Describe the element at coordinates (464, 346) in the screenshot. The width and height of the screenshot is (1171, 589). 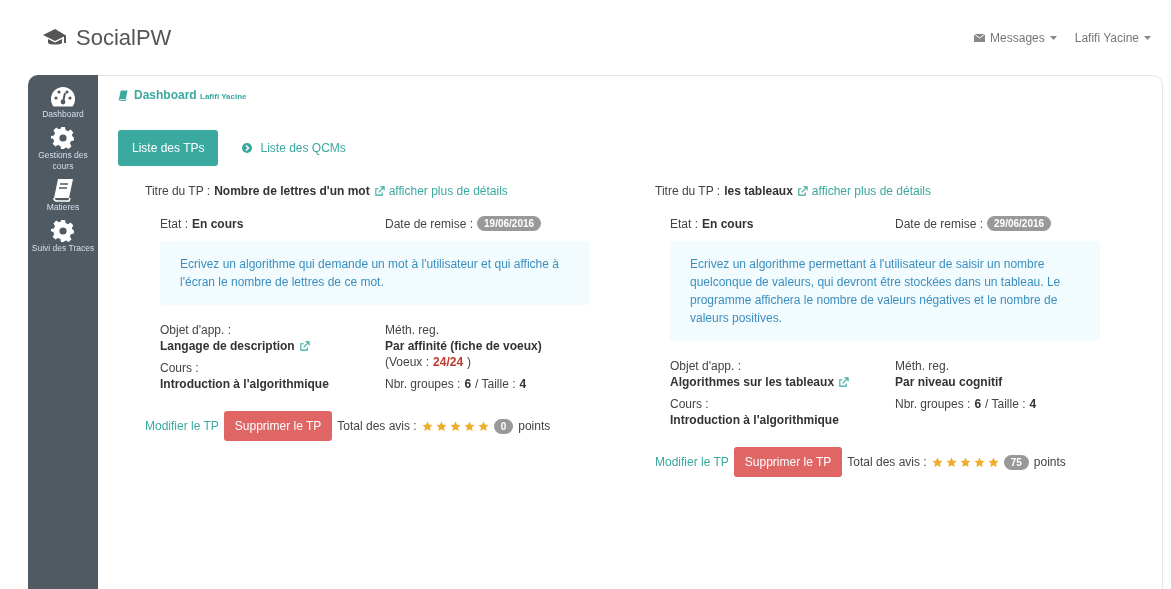
I see `meth-value: Par affinité (fiche de voeux)` at that location.